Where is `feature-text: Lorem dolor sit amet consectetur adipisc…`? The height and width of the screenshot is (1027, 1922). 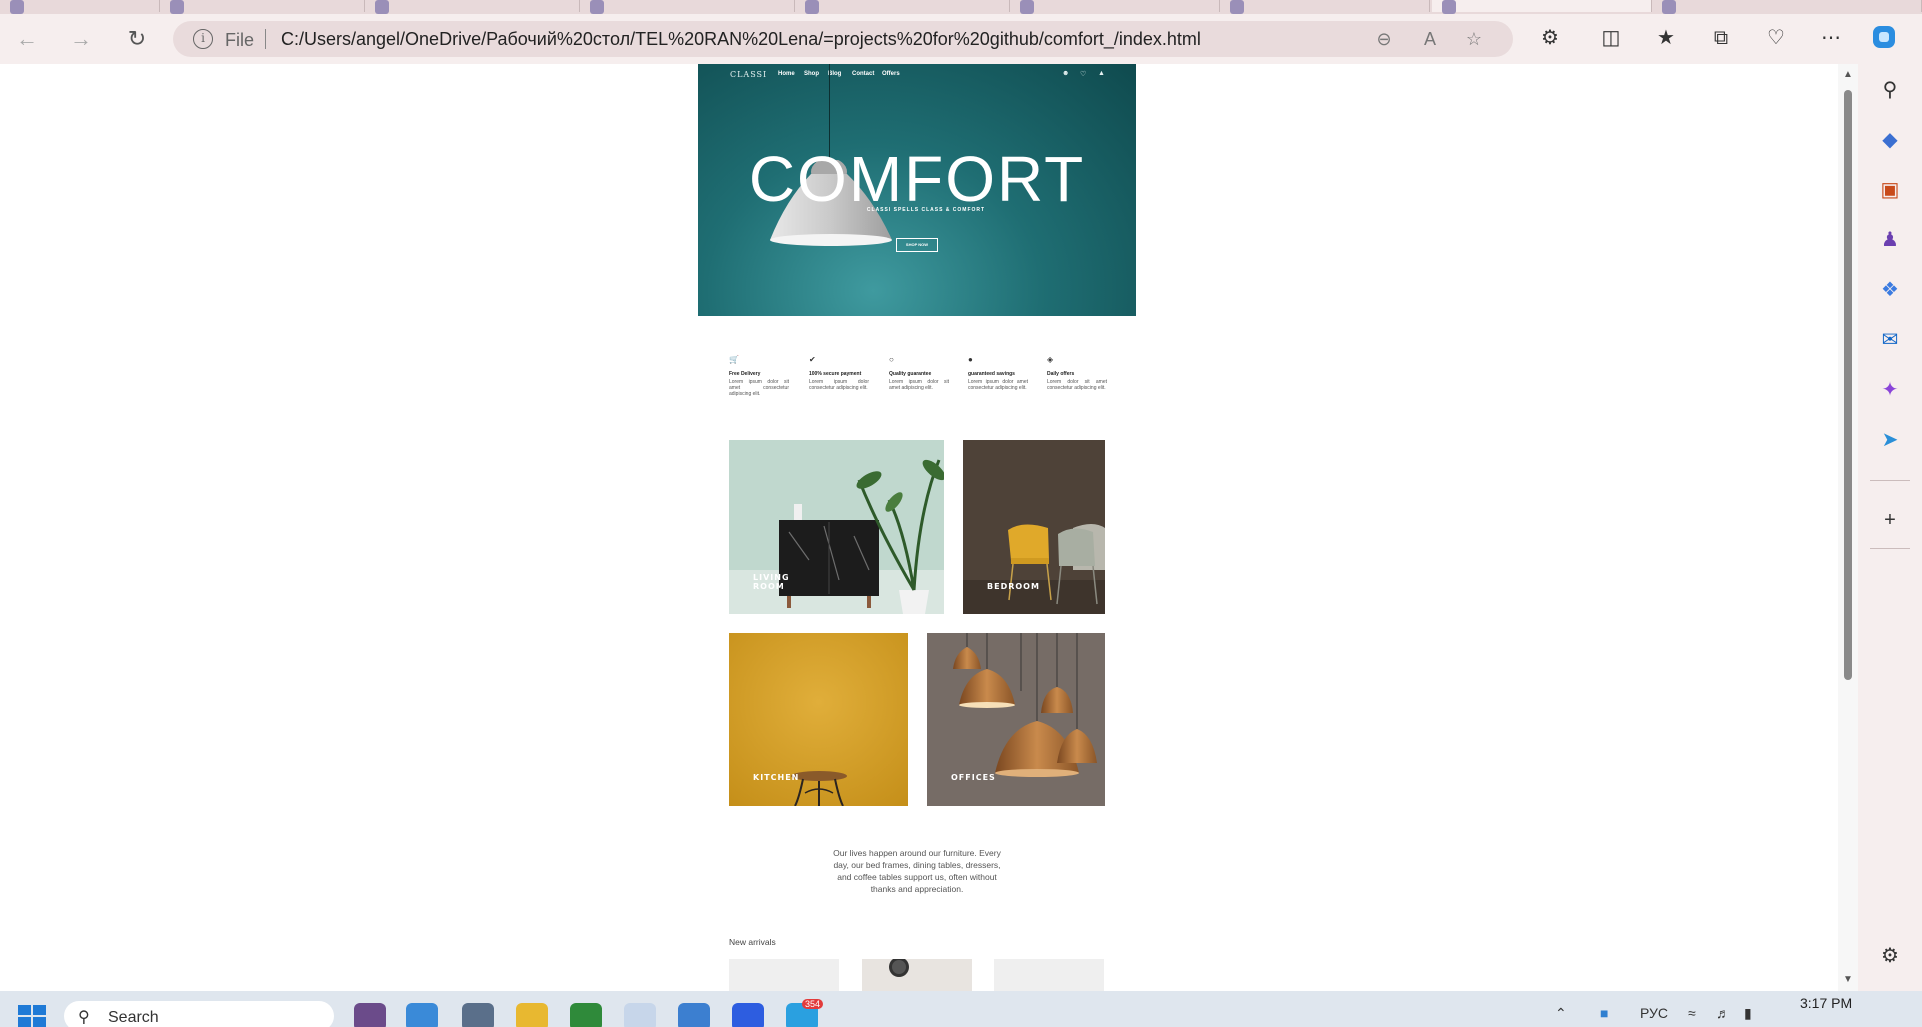
feature-text: Lorem dolor sit amet consectetur adipisc… is located at coordinates (1077, 385).